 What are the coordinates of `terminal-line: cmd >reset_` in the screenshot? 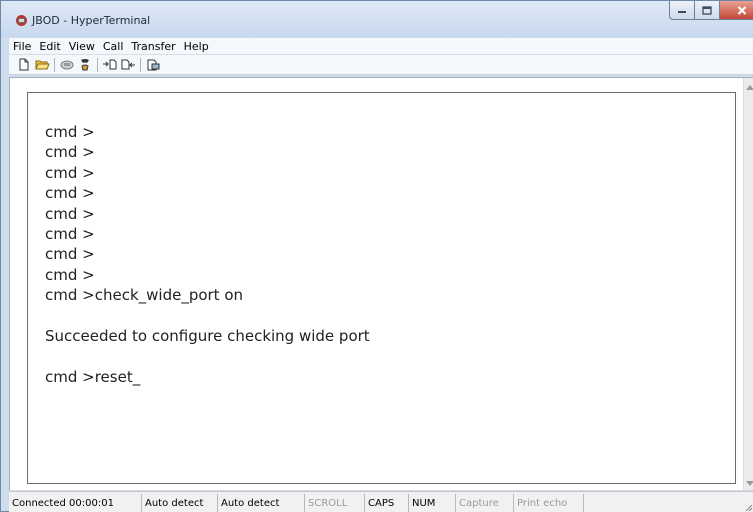 It's located at (93, 376).